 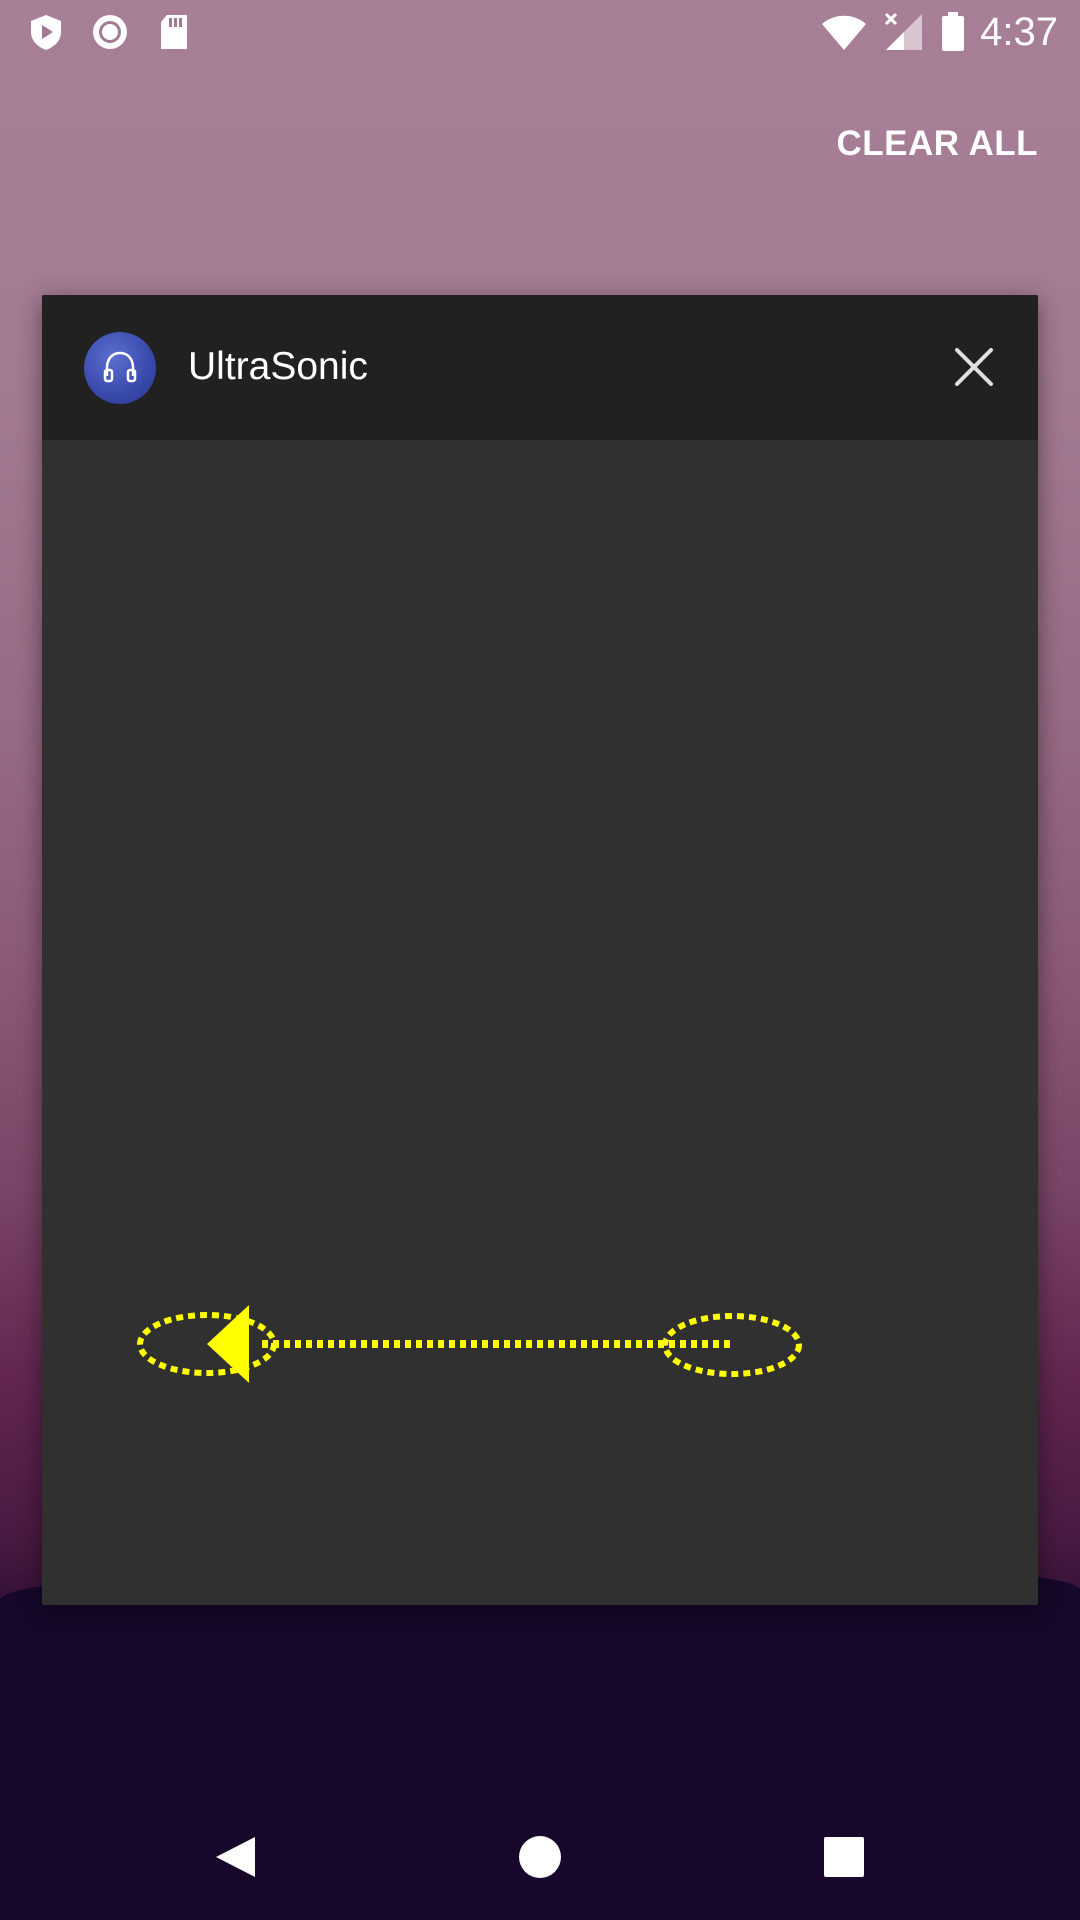 What do you see at coordinates (937, 144) in the screenshot?
I see `clear-all-button: CLEAR ALL` at bounding box center [937, 144].